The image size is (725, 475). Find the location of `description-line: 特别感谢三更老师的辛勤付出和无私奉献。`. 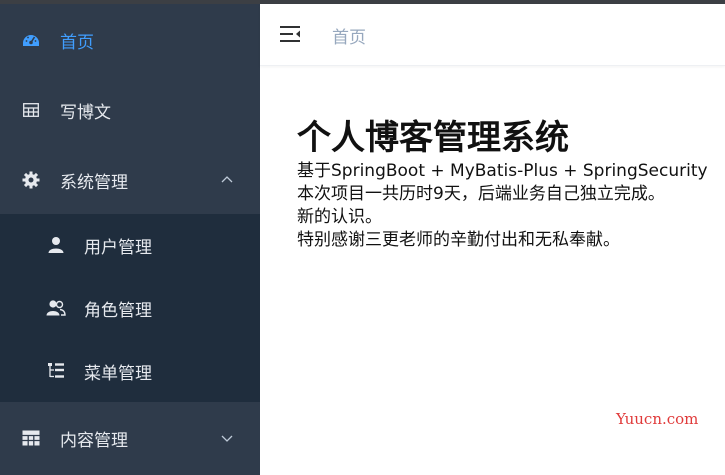

description-line: 特别感谢三更老师的辛勤付出和无私奉献。 is located at coordinates (458, 240).